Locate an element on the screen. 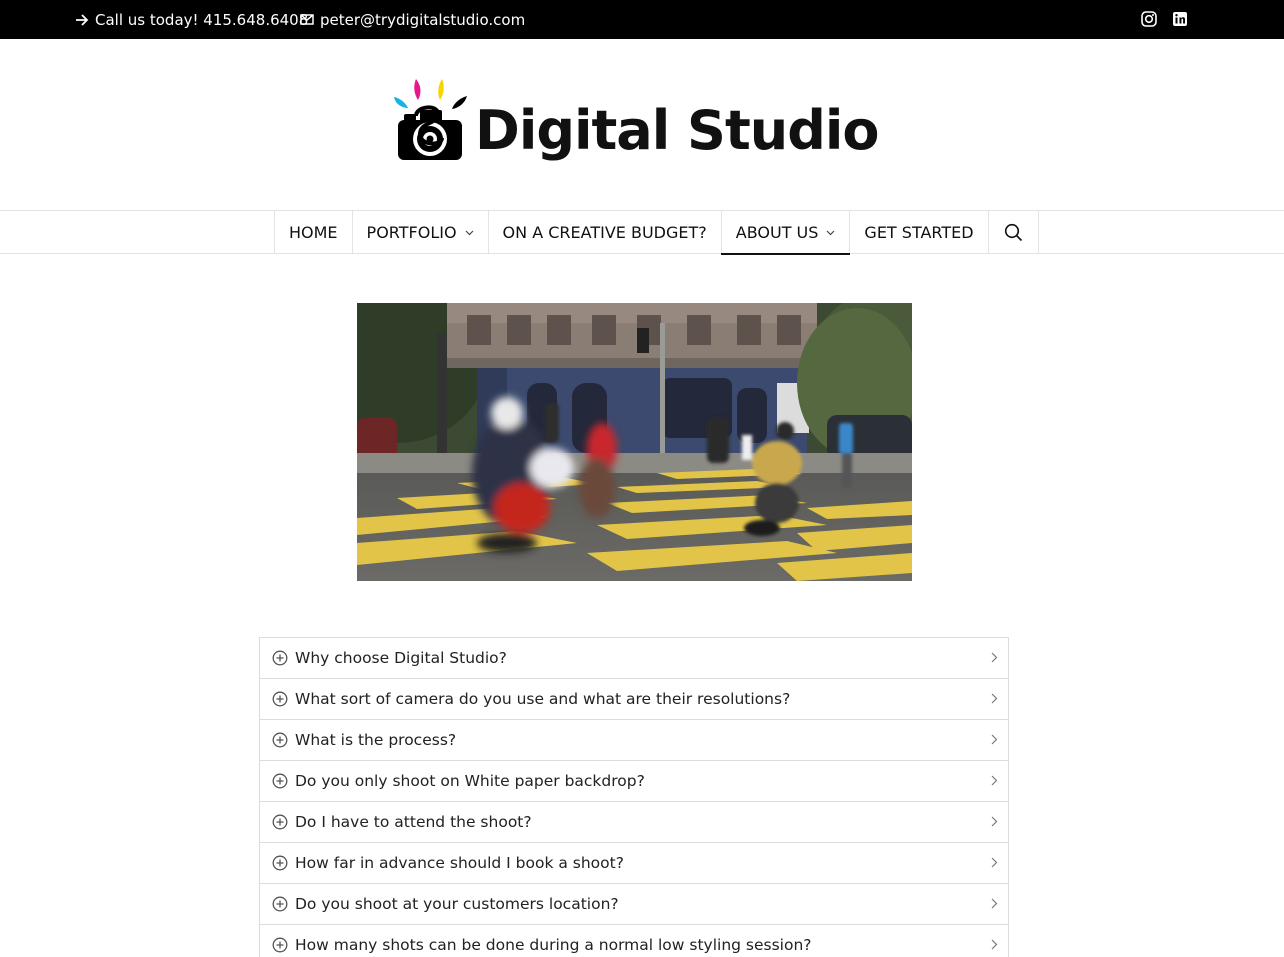  phone-link: Call us today! 415.648.6408 is located at coordinates (191, 19).